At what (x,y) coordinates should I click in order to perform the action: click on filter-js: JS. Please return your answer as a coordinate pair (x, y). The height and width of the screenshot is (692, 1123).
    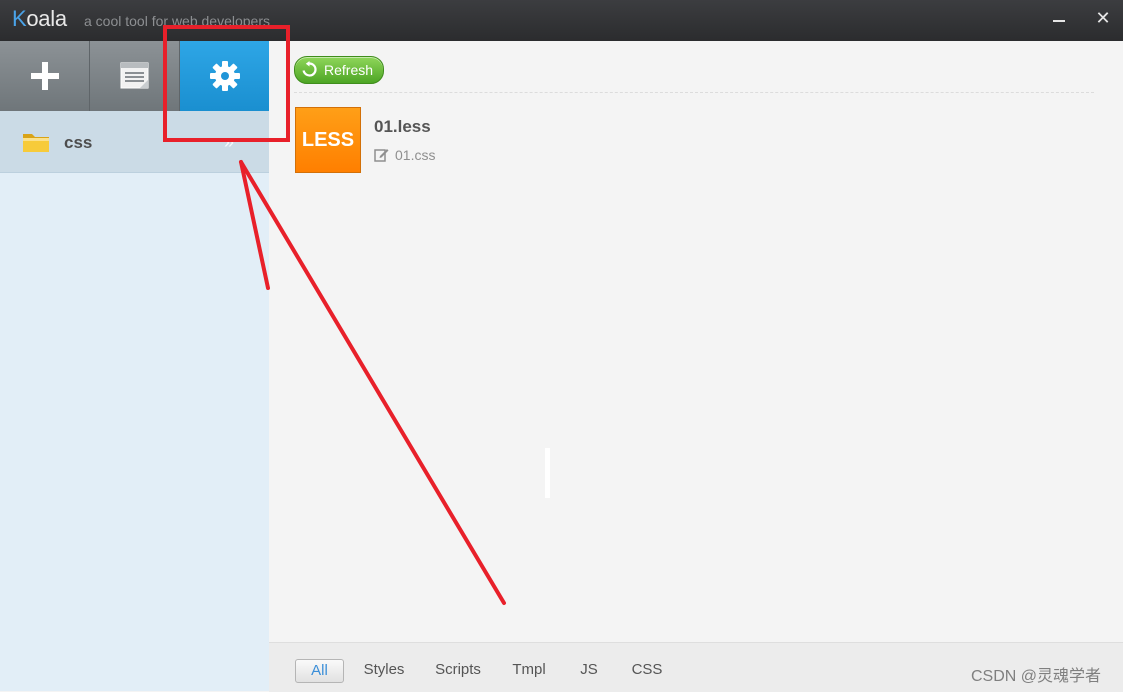
    Looking at the image, I should click on (589, 670).